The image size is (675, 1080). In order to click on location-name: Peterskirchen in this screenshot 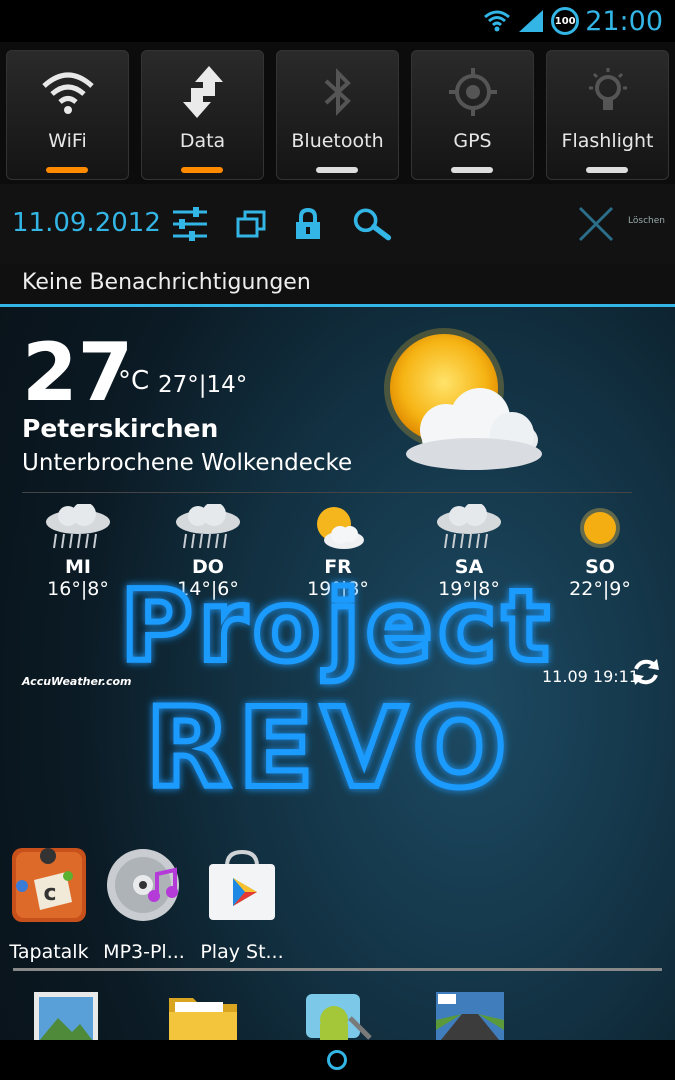, I will do `click(120, 428)`.